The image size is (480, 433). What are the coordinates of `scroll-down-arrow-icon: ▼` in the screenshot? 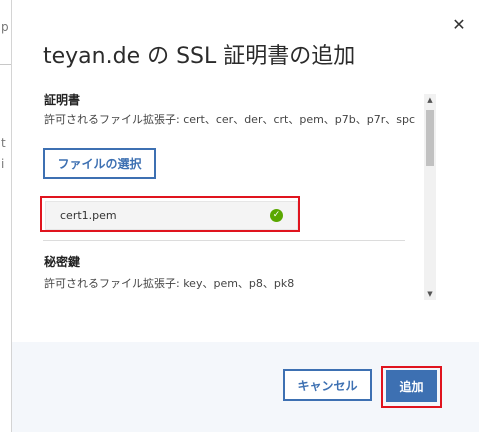 It's located at (430, 294).